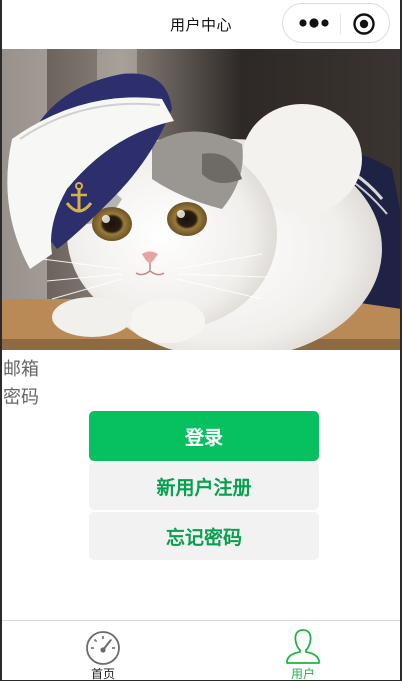  I want to click on capsule-divider, so click(340, 24).